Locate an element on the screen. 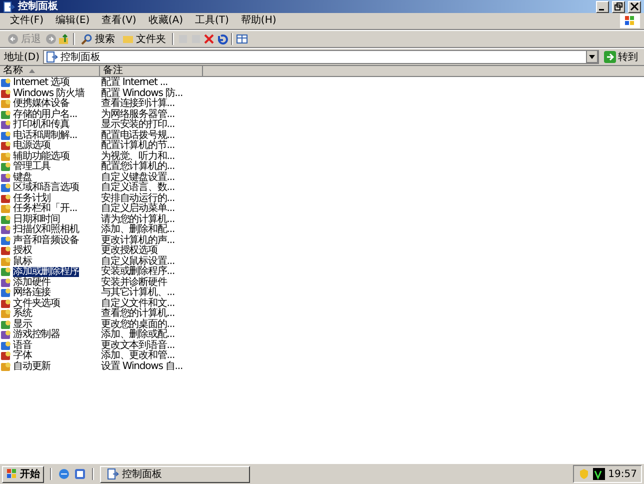 This screenshot has width=644, height=484. item-name: 辅助功能选项 is located at coordinates (41, 157).